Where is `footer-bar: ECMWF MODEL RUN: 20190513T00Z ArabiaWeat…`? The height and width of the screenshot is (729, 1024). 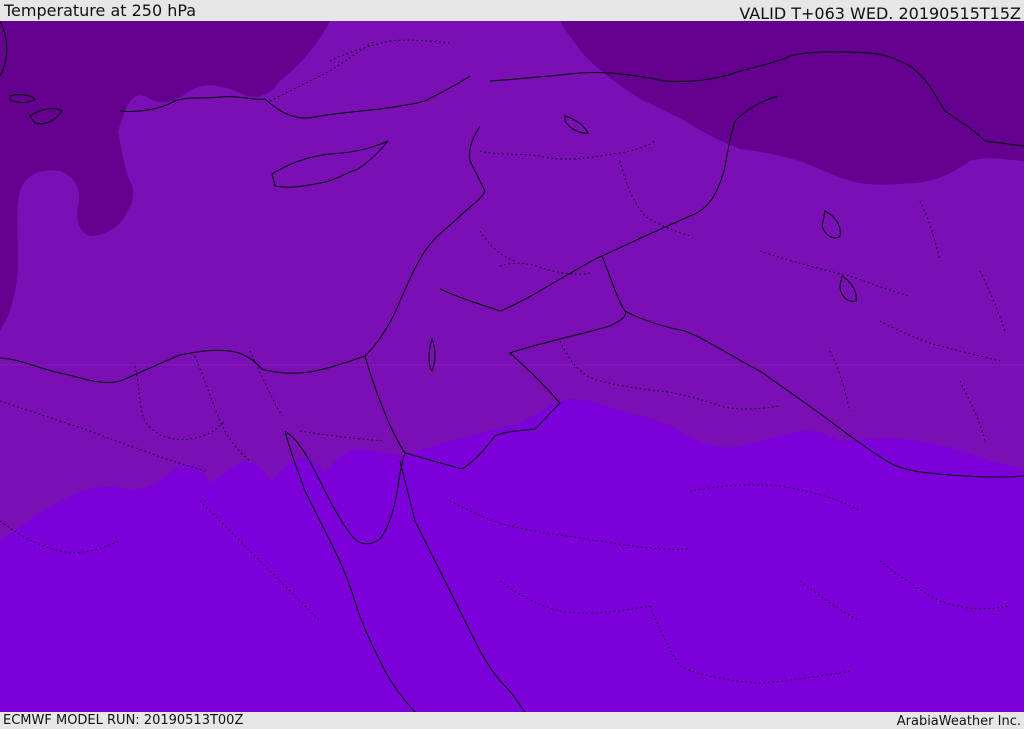
footer-bar: ECMWF MODEL RUN: 20190513T00Z ArabiaWeat… is located at coordinates (512, 720).